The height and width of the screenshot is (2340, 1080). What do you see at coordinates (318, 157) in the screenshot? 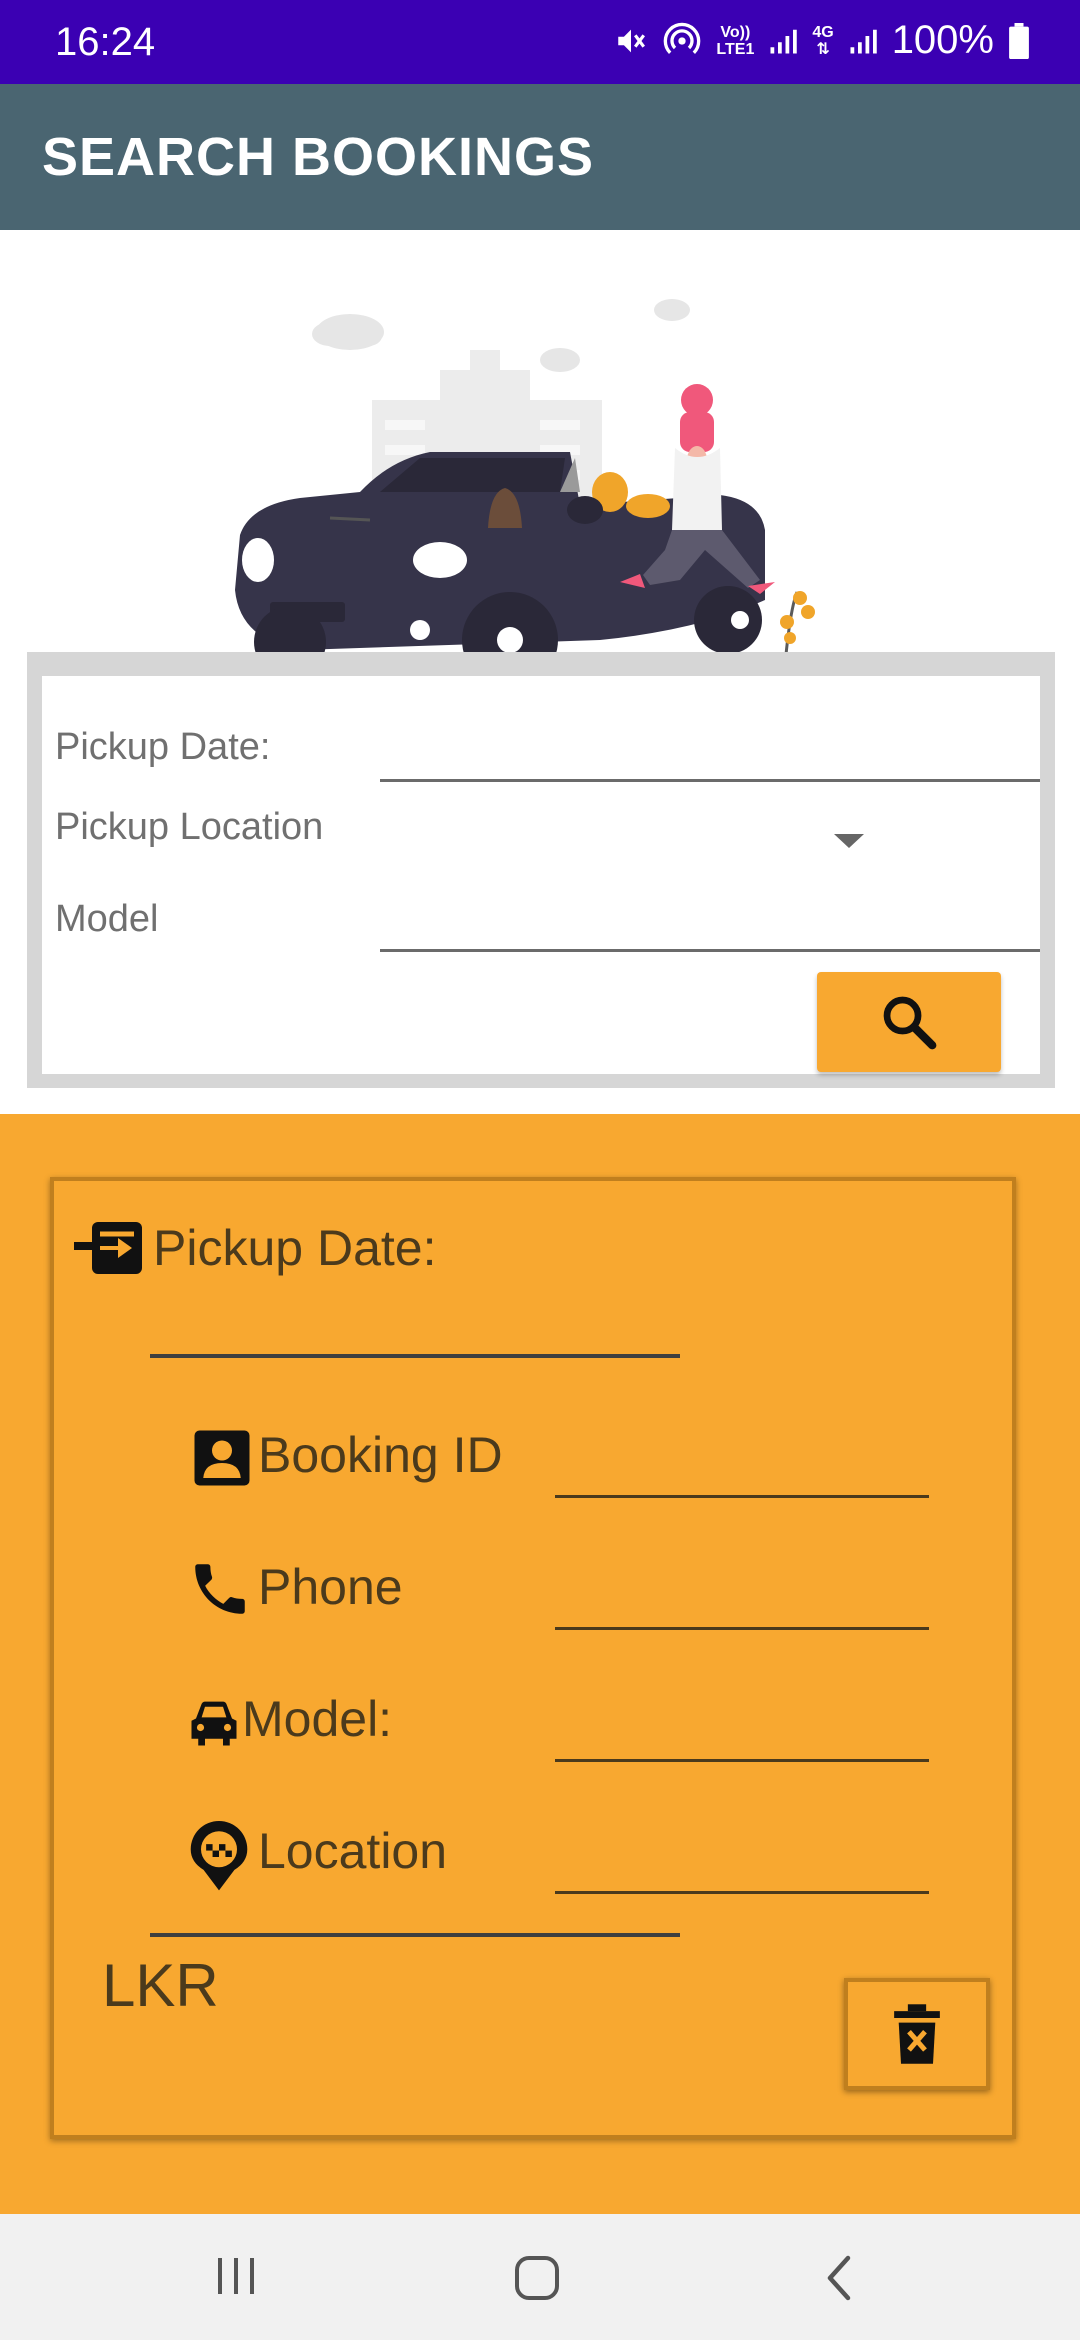
I see `page-title: SEARCH BOOKINGS` at bounding box center [318, 157].